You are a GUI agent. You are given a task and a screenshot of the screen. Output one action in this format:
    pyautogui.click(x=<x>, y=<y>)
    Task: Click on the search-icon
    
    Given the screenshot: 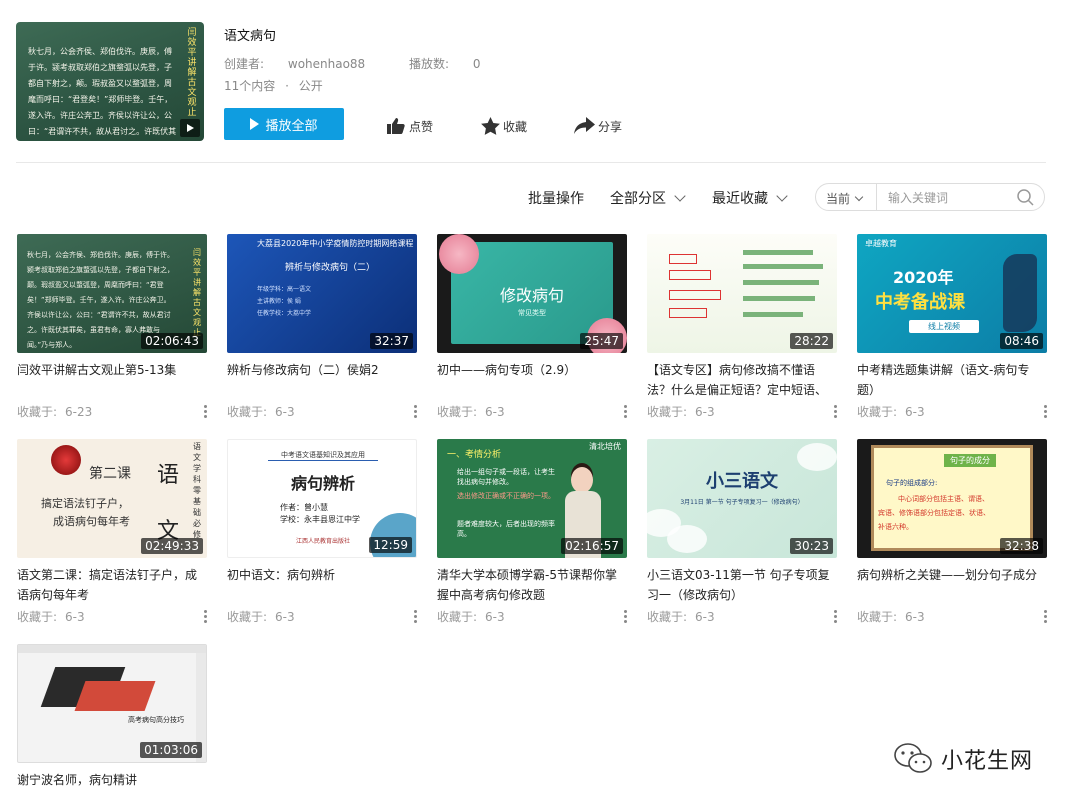 What is the action you would take?
    pyautogui.click(x=1025, y=197)
    